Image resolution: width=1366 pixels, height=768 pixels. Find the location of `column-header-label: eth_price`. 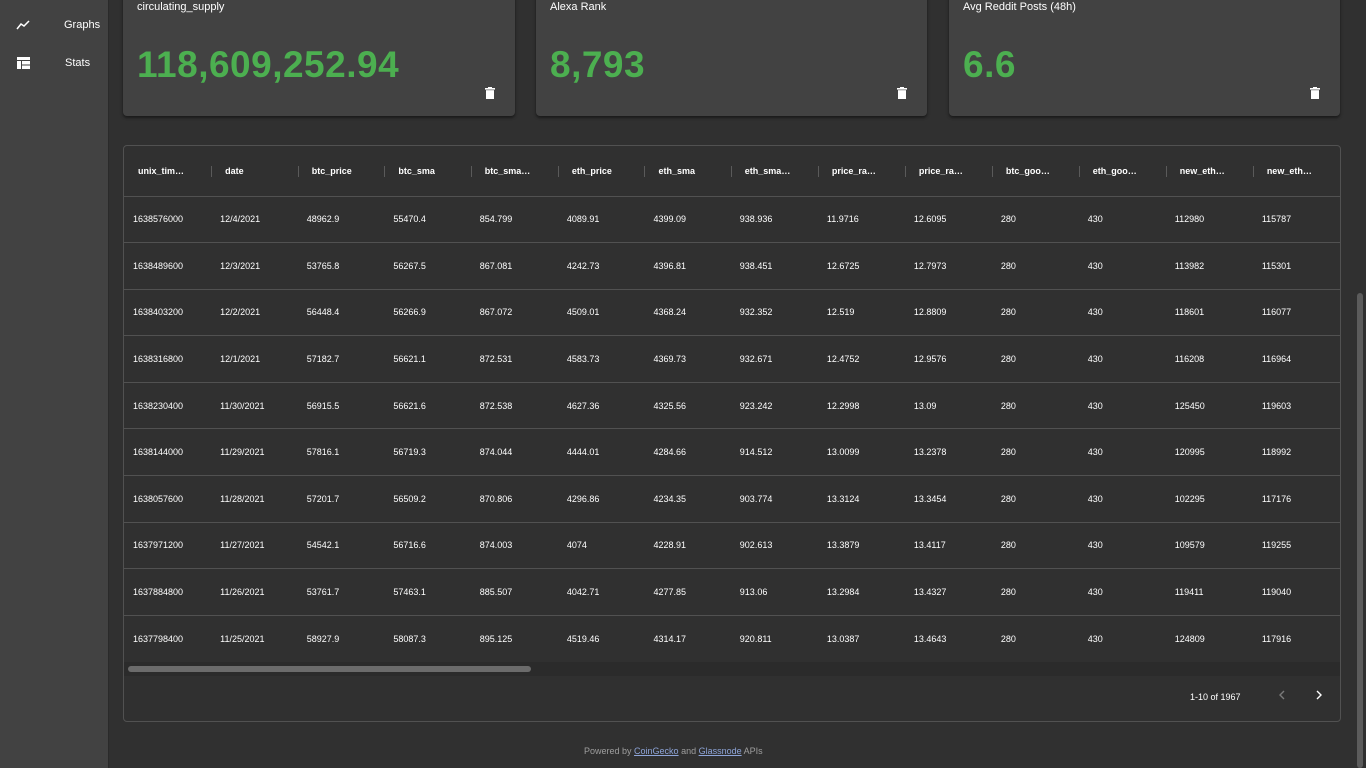

column-header-label: eth_price is located at coordinates (591, 170).